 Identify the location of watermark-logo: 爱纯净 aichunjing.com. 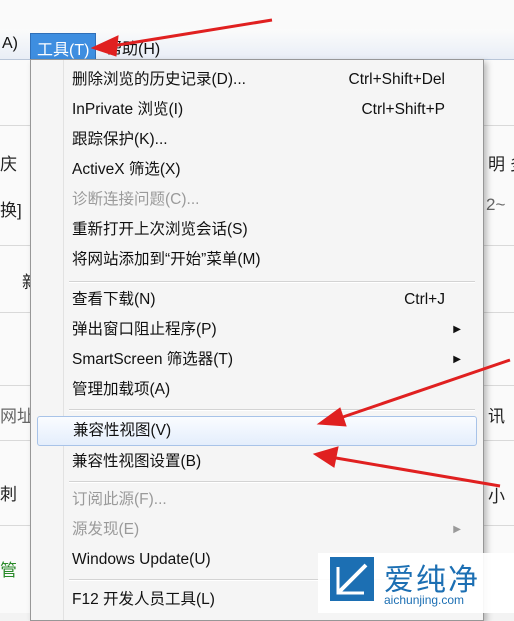
(416, 583).